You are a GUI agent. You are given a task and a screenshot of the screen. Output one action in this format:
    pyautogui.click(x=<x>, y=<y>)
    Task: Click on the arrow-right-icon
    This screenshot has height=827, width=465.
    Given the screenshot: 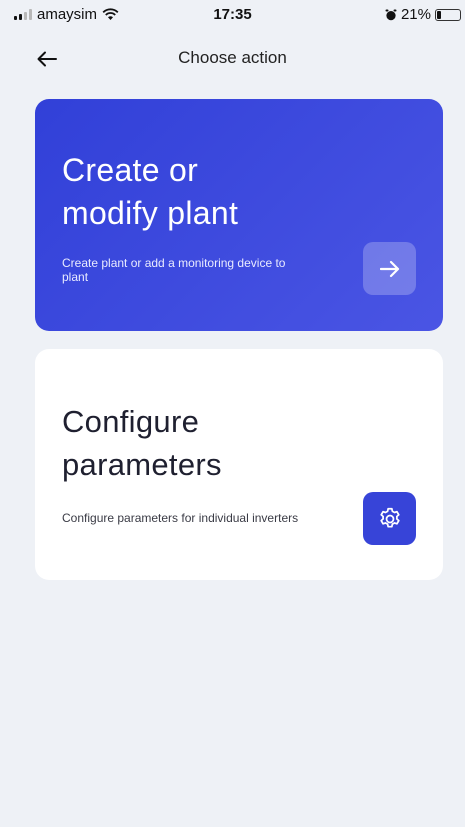 What is the action you would take?
    pyautogui.click(x=389, y=268)
    